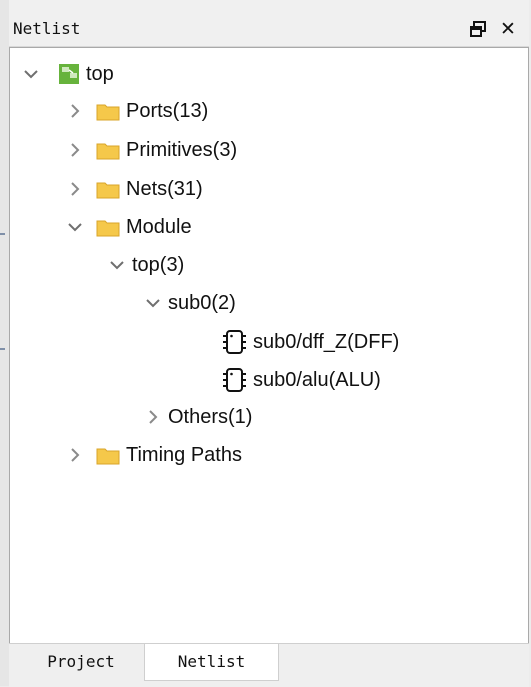  Describe the element at coordinates (167, 110) in the screenshot. I see `tree-item-label: Ports(13)` at that location.